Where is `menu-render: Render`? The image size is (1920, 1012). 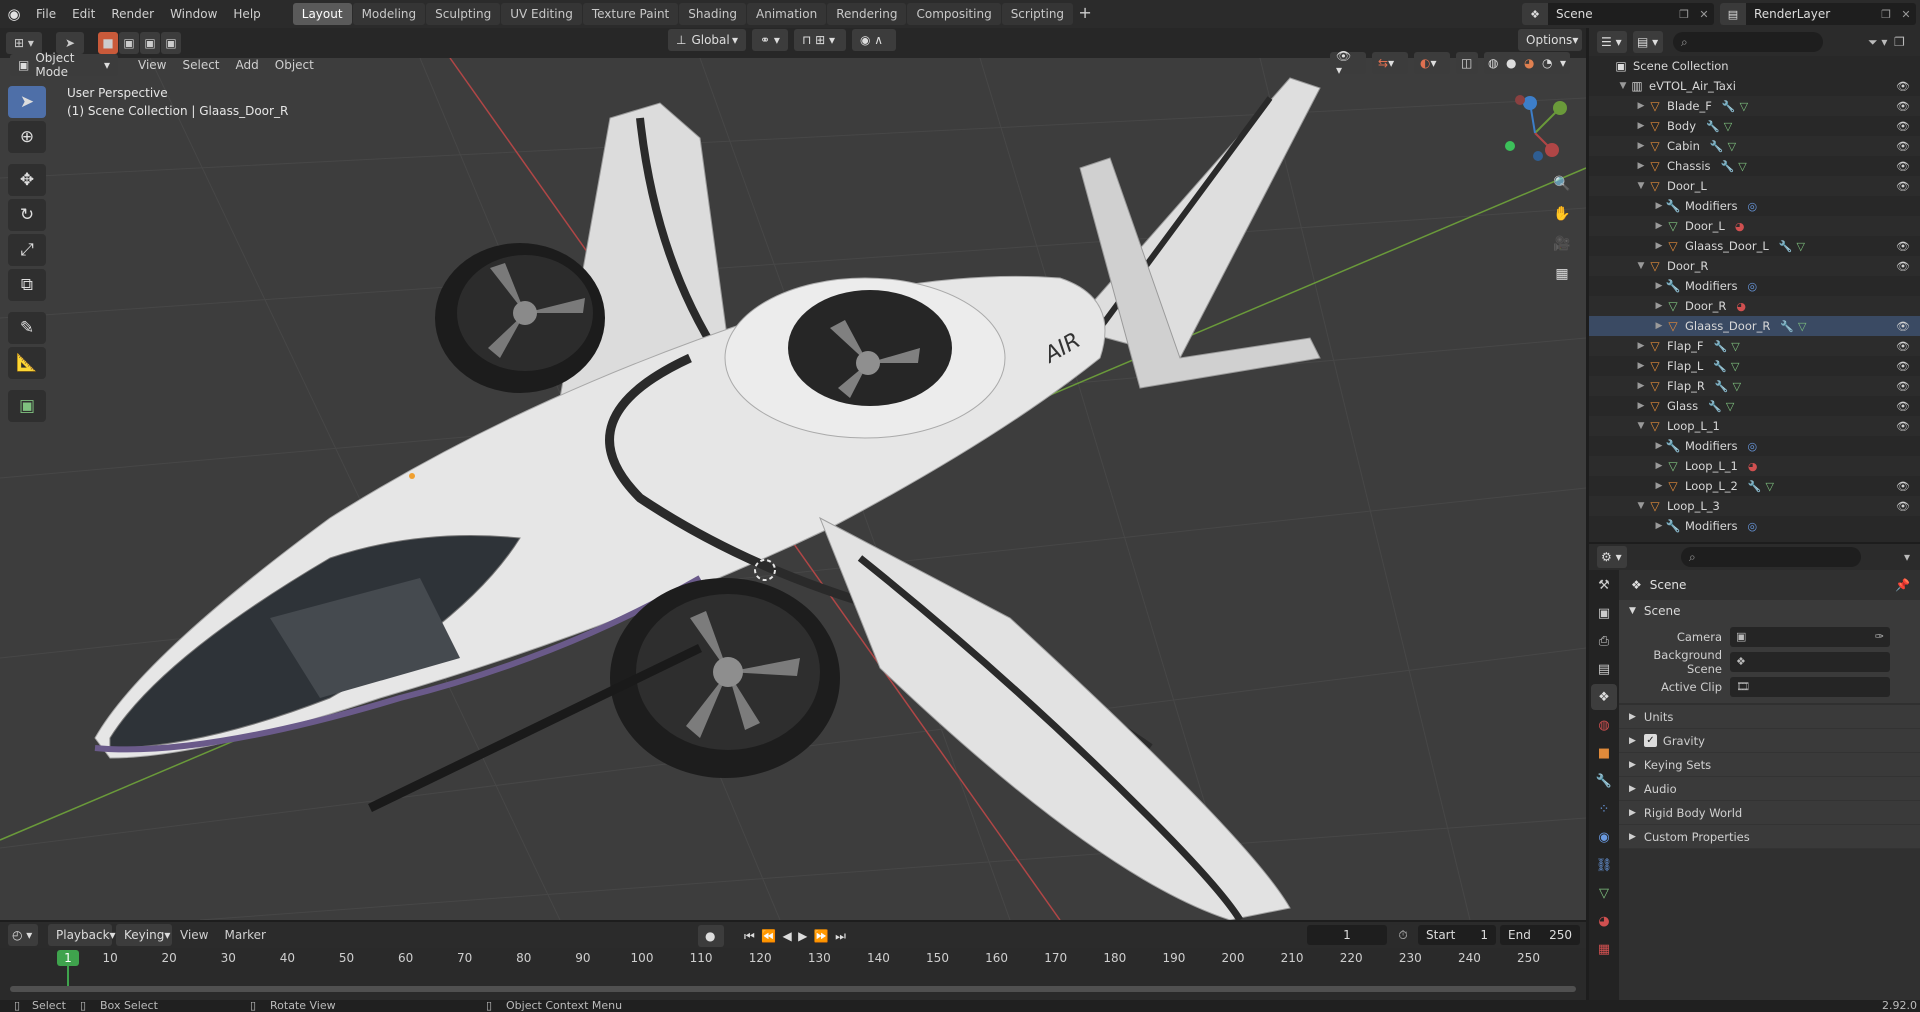 menu-render: Render is located at coordinates (132, 14).